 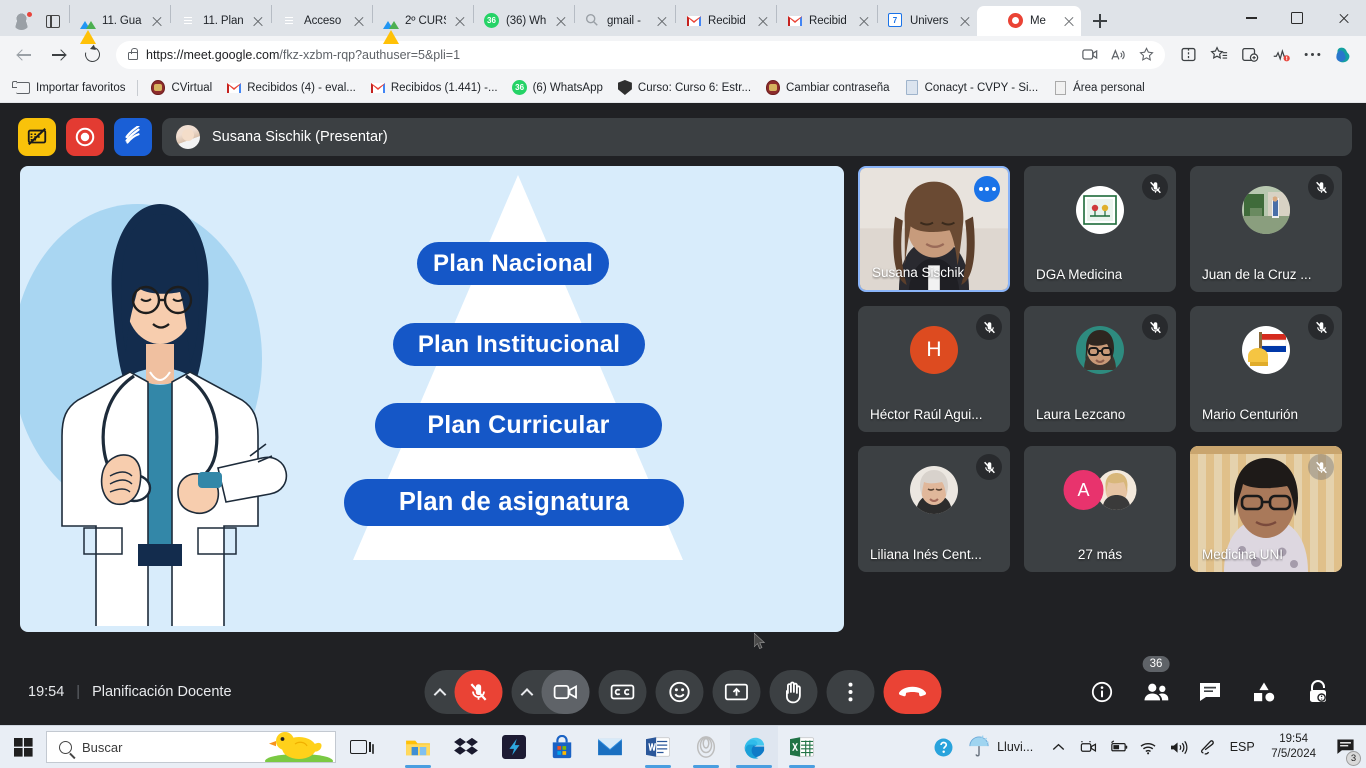 What do you see at coordinates (1266, 509) in the screenshot?
I see `participant-tile-8: Medicina UNI` at bounding box center [1266, 509].